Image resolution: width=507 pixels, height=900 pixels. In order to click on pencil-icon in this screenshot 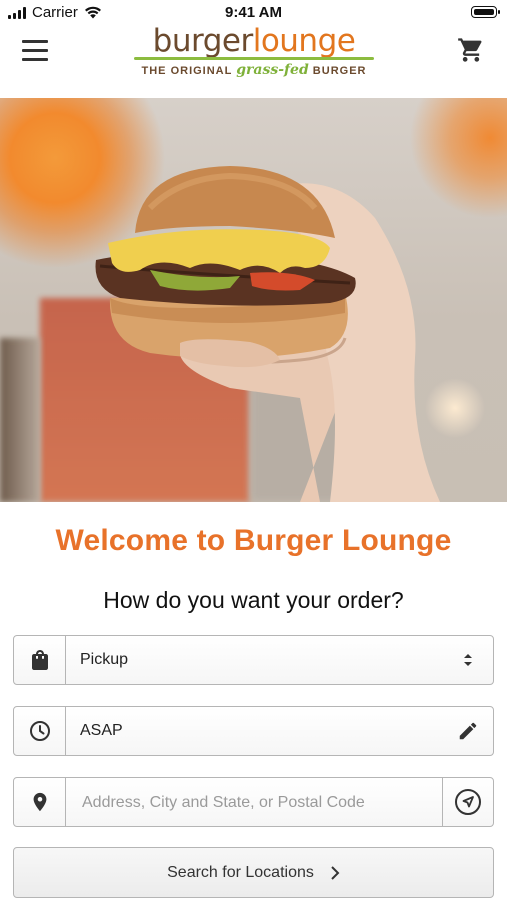, I will do `click(468, 731)`.